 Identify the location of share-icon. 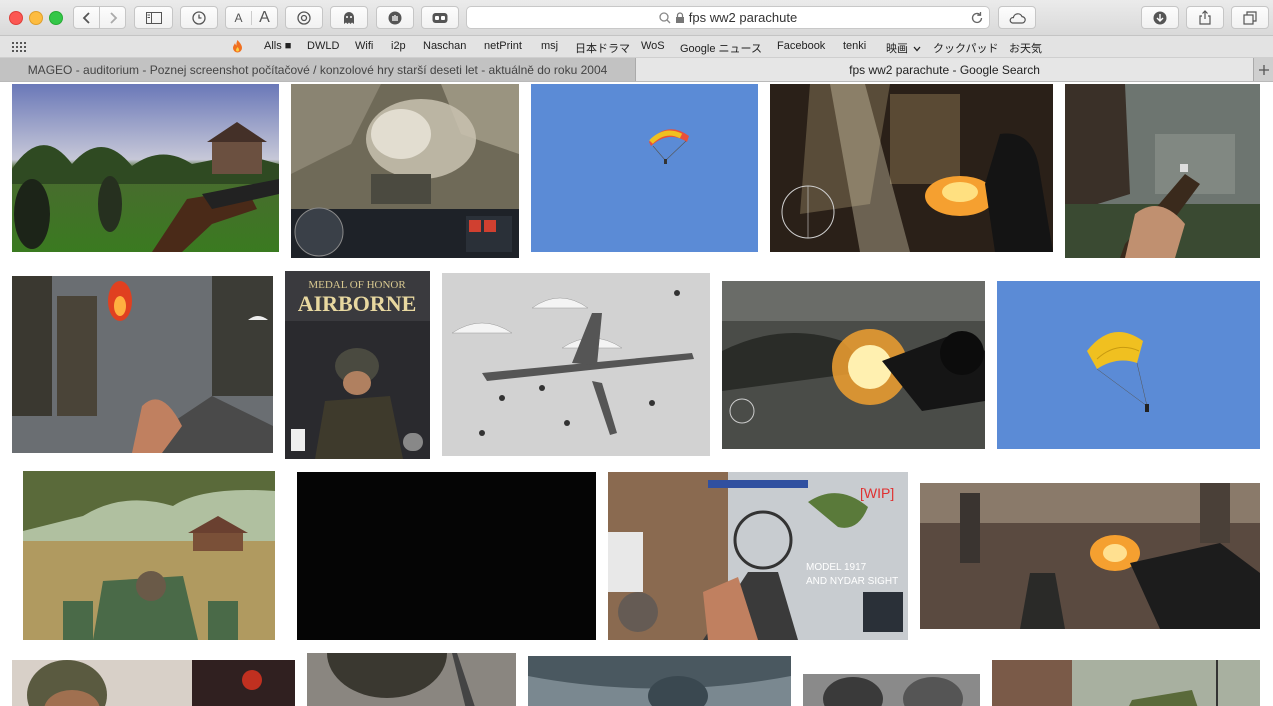
(1205, 17).